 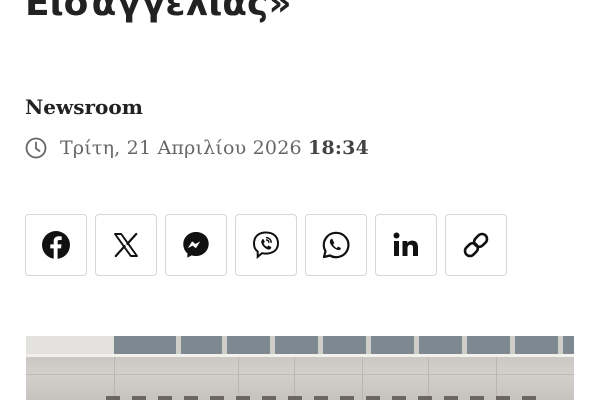 I want to click on publish-date-text: Τρίτη, 21 Απριλίου 2026, so click(x=181, y=148).